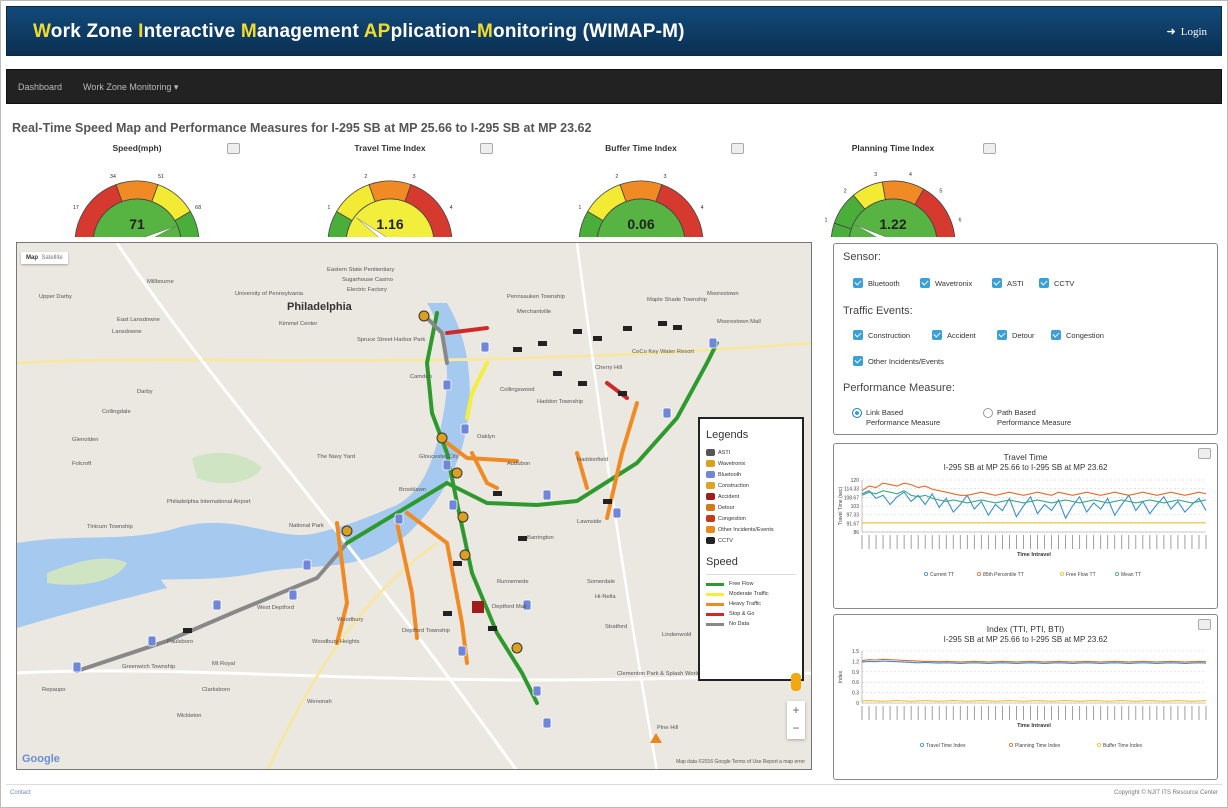 The height and width of the screenshot is (808, 1228). I want to click on gauge-dial: 0173451688571, so click(137, 205).